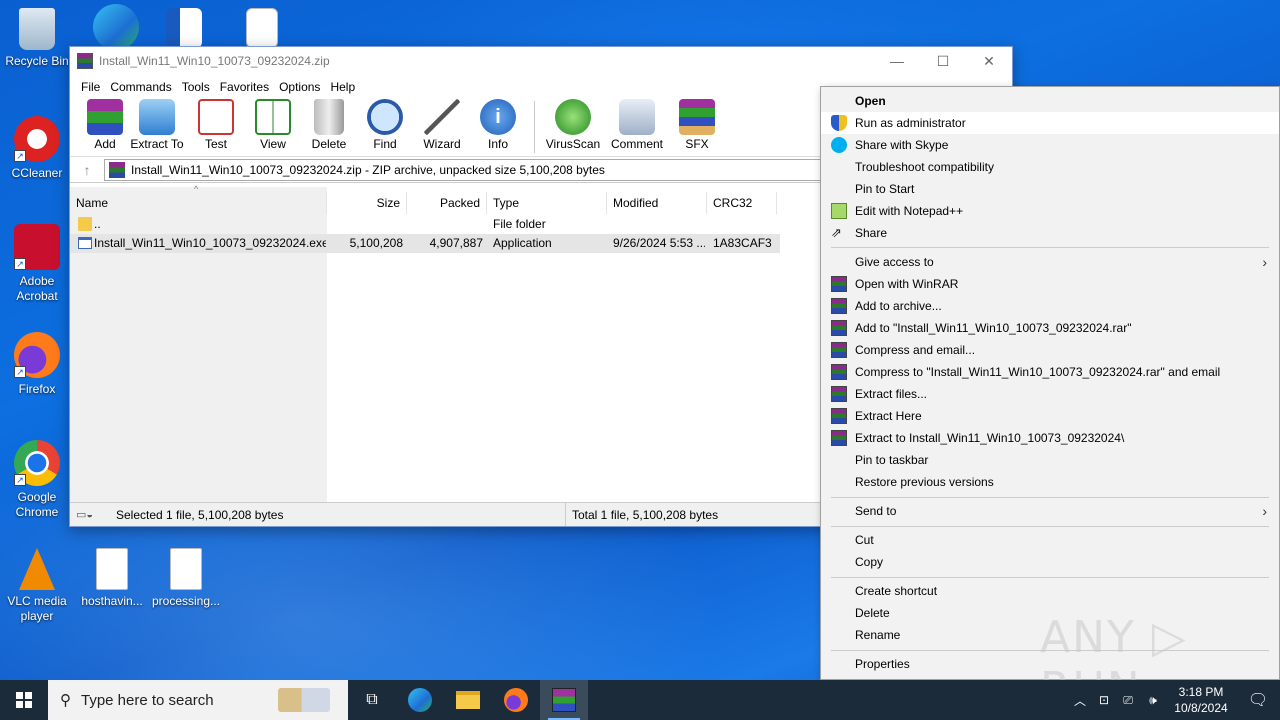 This screenshot has width=1280, height=720. I want to click on windows-logo-icon, so click(24, 700).